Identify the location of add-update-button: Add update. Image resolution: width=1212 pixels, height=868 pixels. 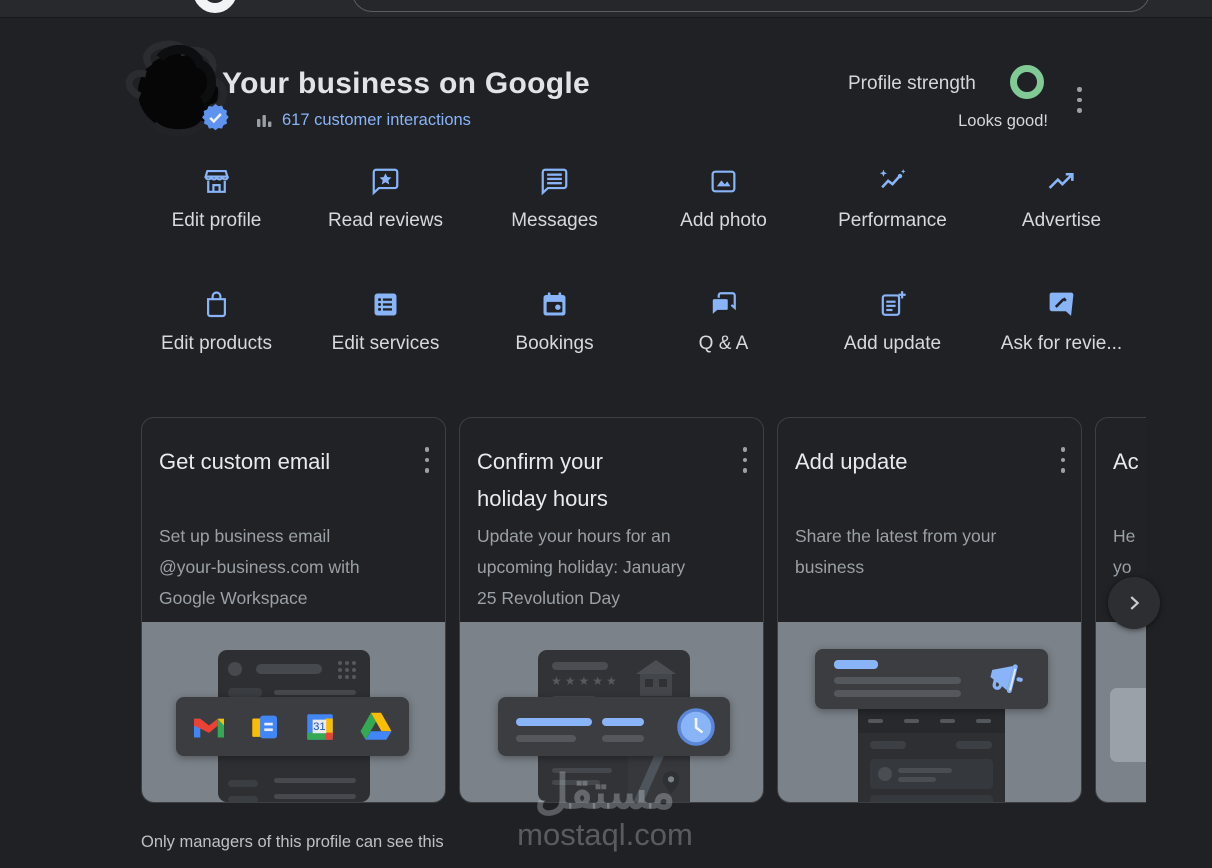
(892, 322).